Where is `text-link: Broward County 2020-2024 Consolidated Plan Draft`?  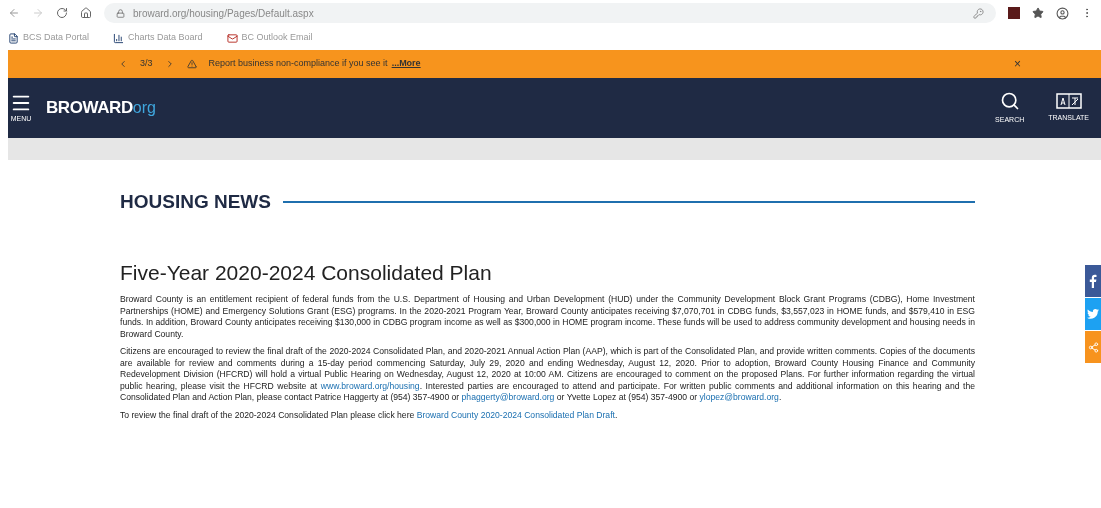 text-link: Broward County 2020-2024 Consolidated Plan Draft is located at coordinates (515, 414).